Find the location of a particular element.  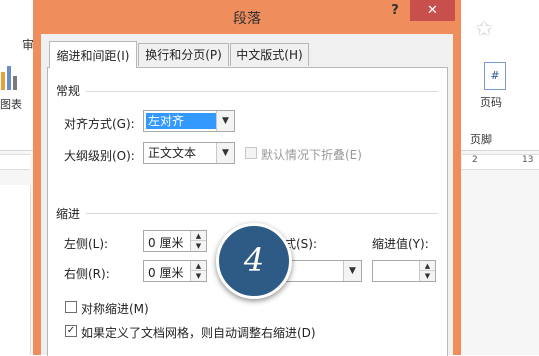

general-group-title: 常规 is located at coordinates (68, 91).